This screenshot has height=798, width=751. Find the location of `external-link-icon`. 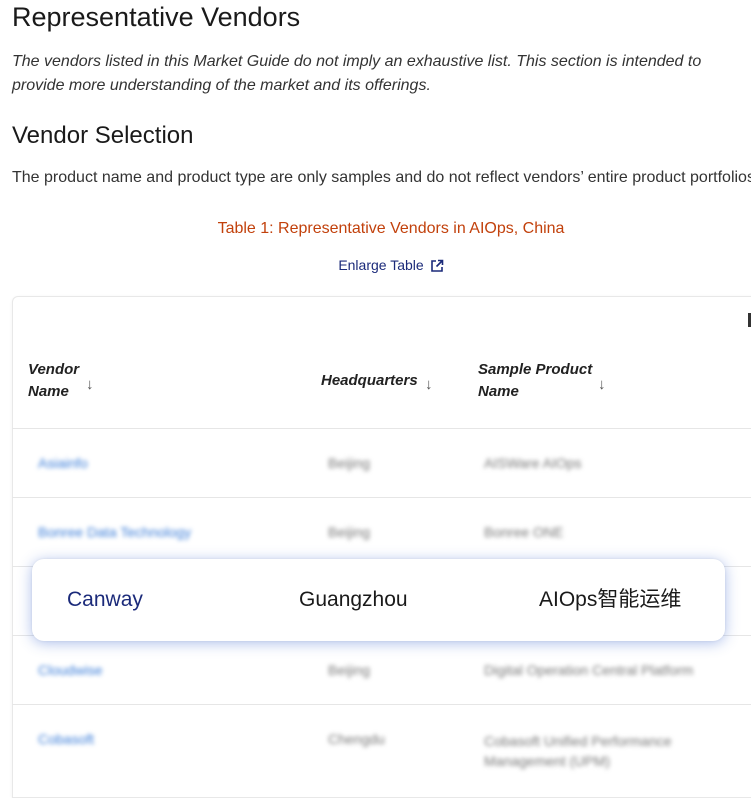

external-link-icon is located at coordinates (436, 265).